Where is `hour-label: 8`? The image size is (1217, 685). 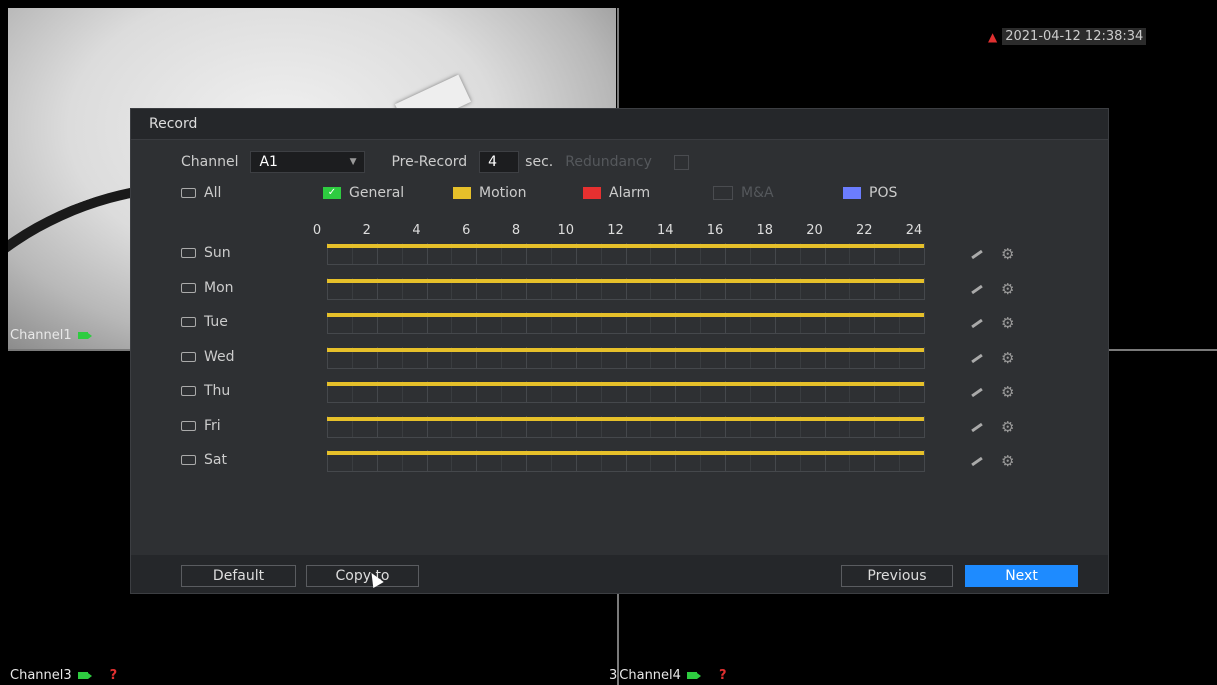
hour-label: 8 is located at coordinates (516, 230).